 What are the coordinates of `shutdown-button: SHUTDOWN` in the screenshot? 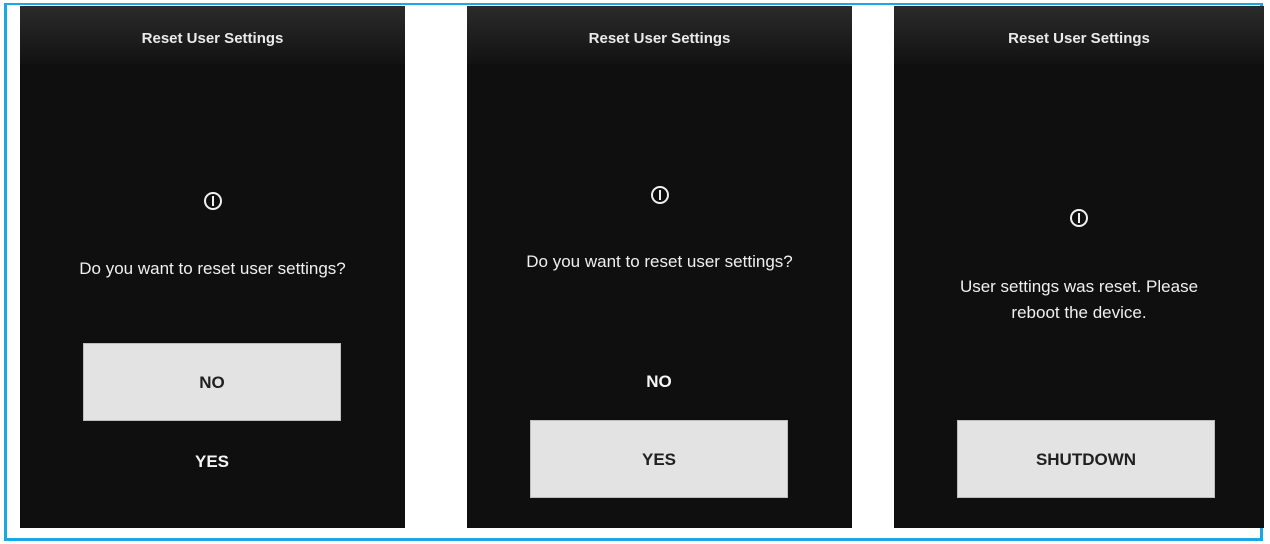 It's located at (1086, 459).